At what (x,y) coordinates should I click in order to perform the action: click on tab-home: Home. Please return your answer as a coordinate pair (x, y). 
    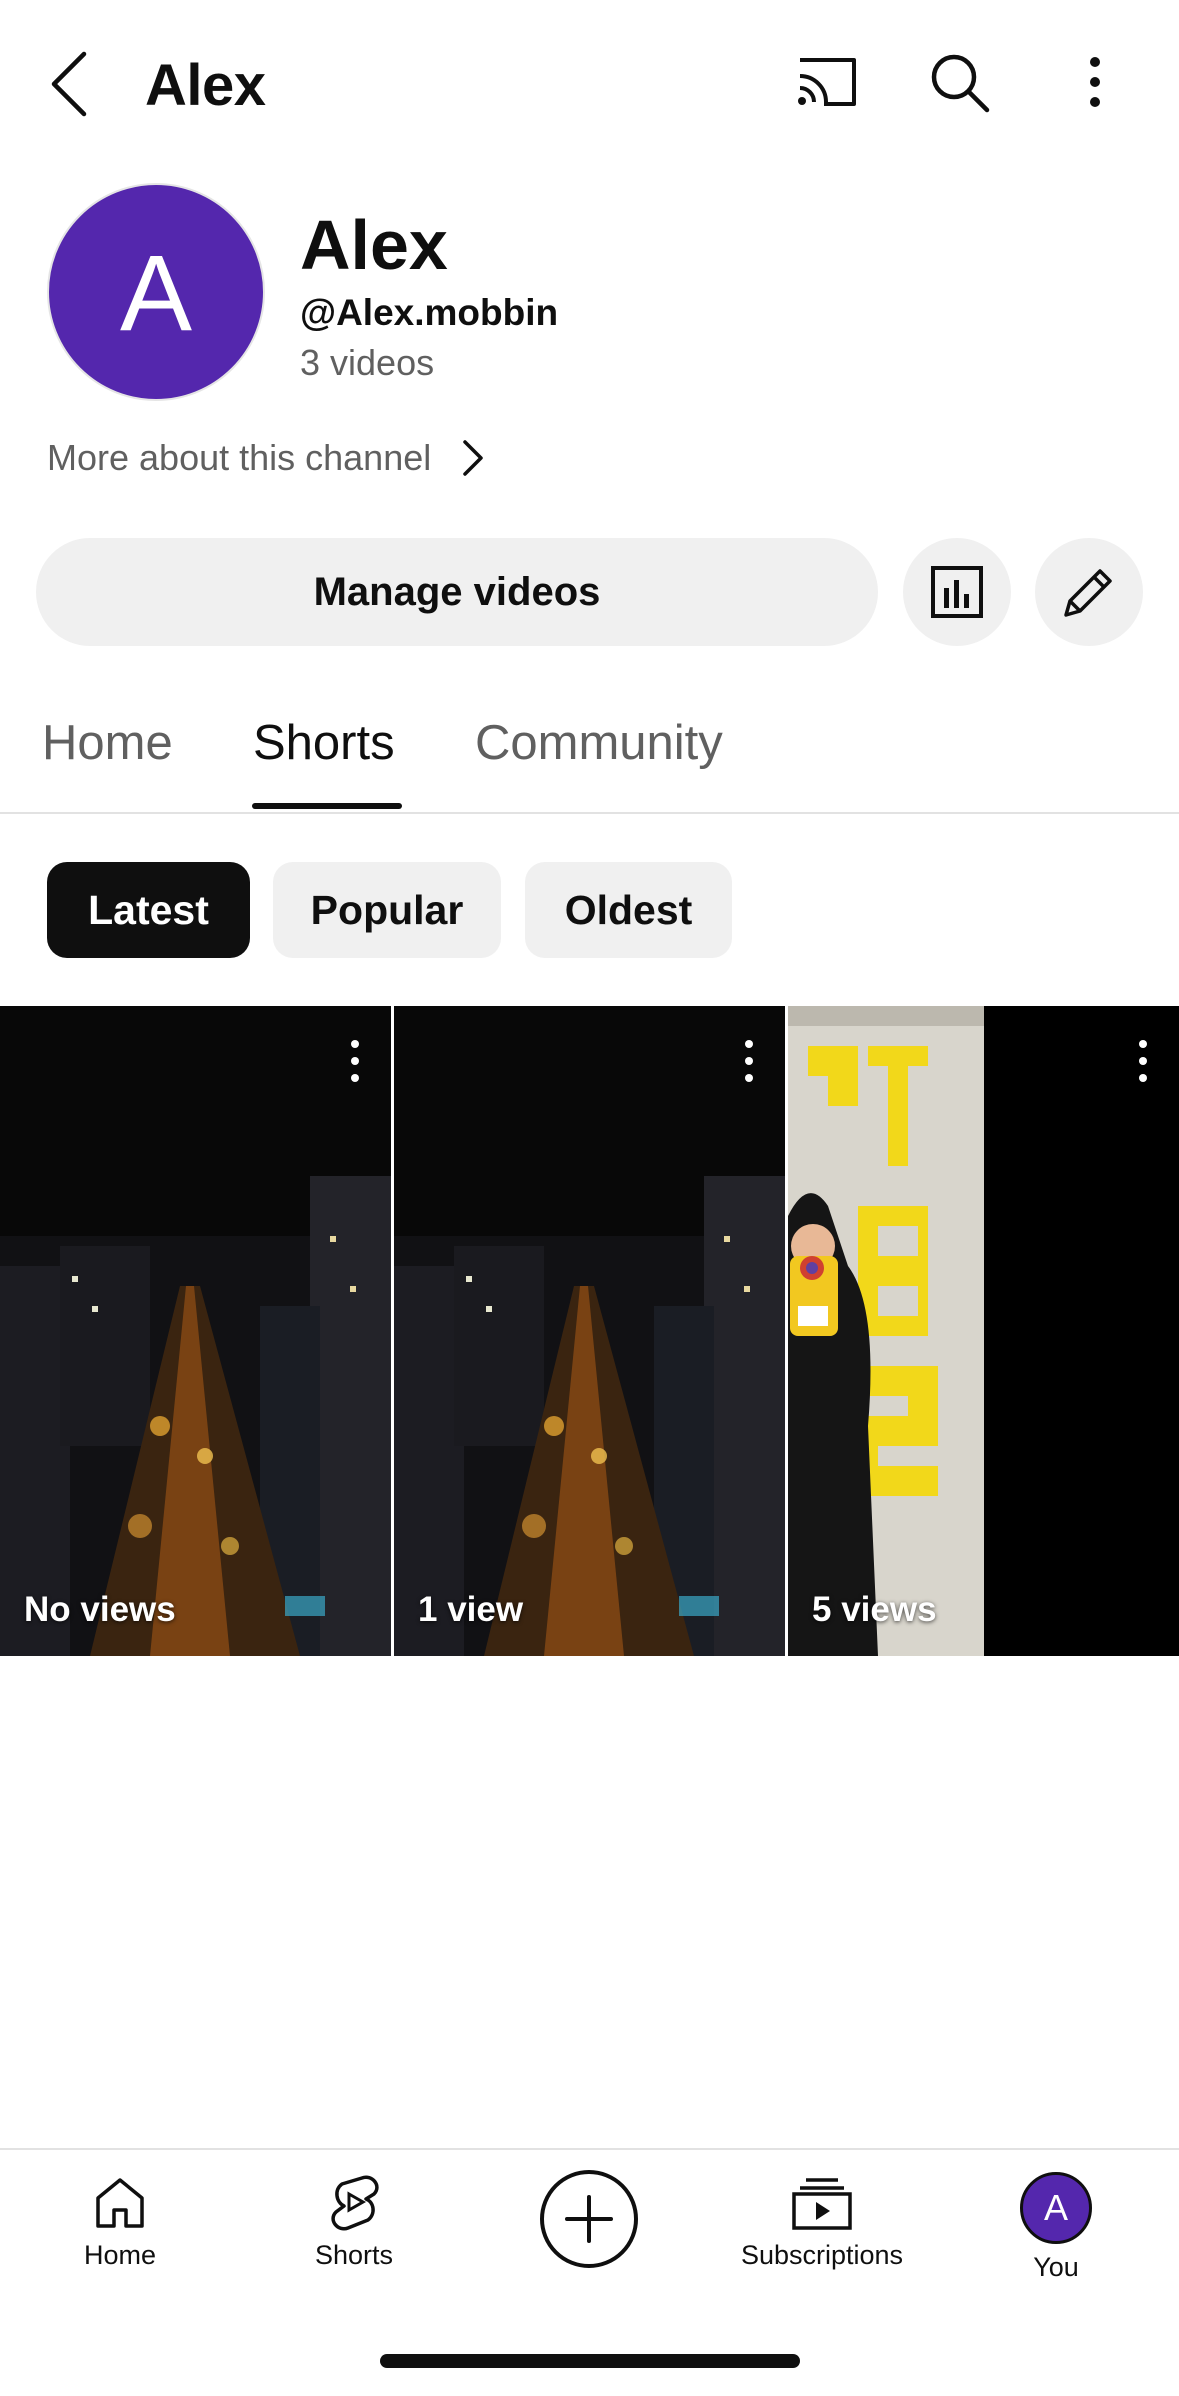
    Looking at the image, I should click on (107, 743).